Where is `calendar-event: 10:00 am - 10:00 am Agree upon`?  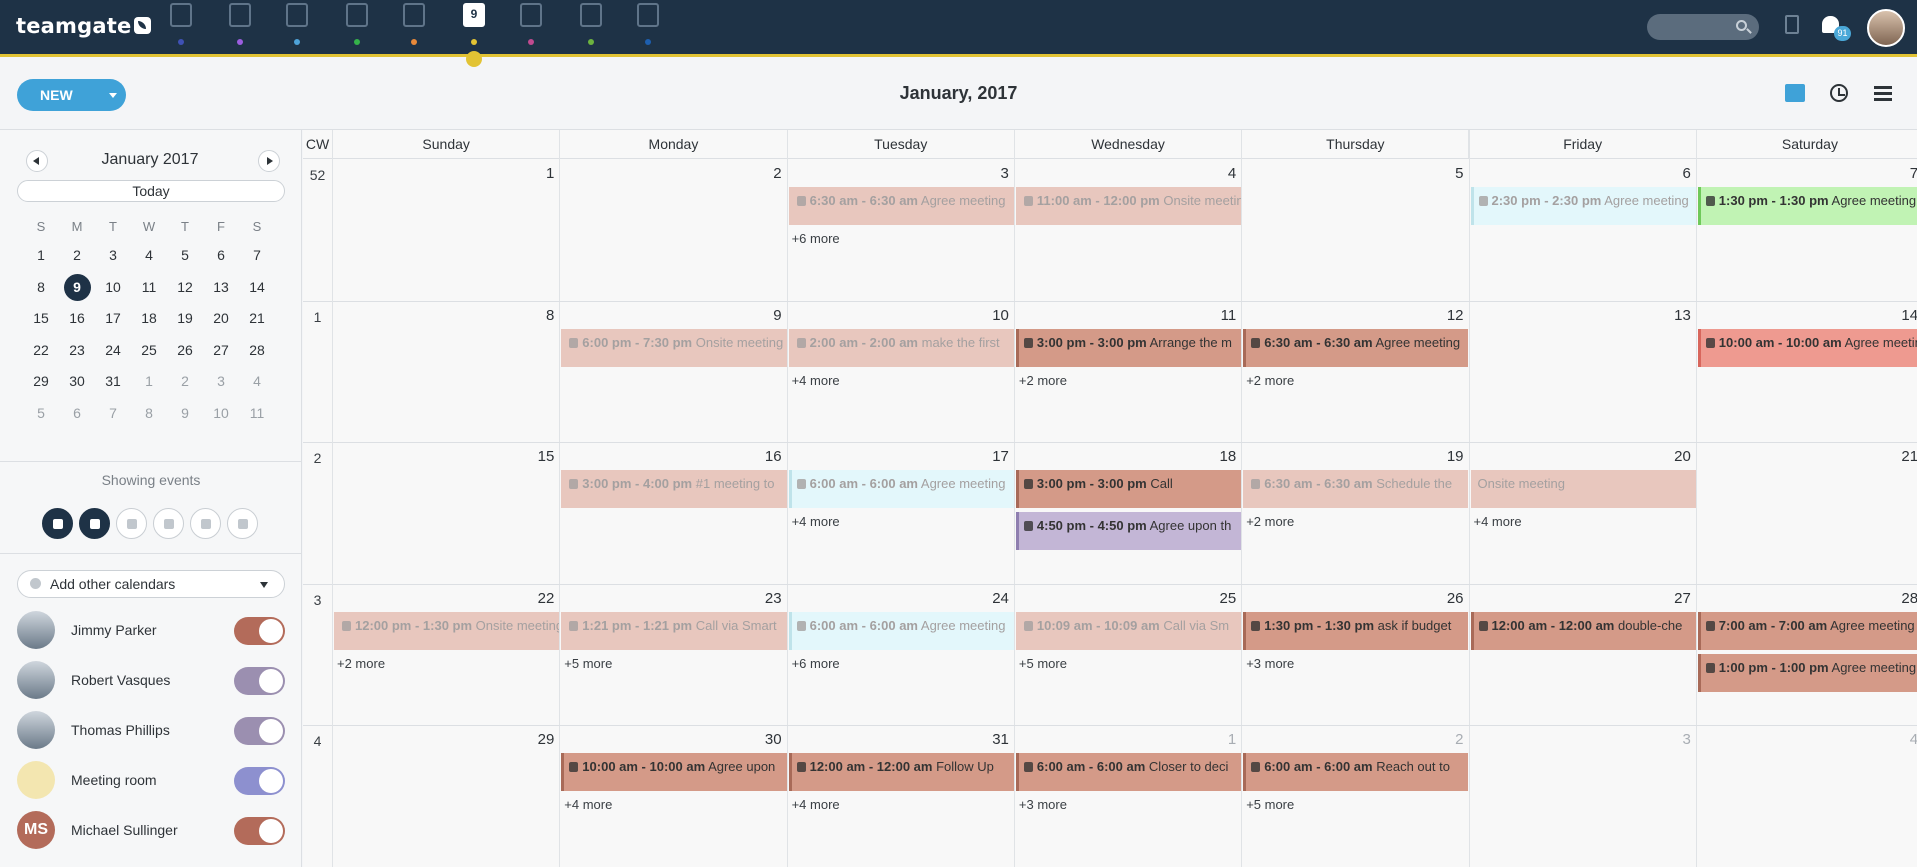 calendar-event: 10:00 am - 10:00 am Agree upon is located at coordinates (674, 772).